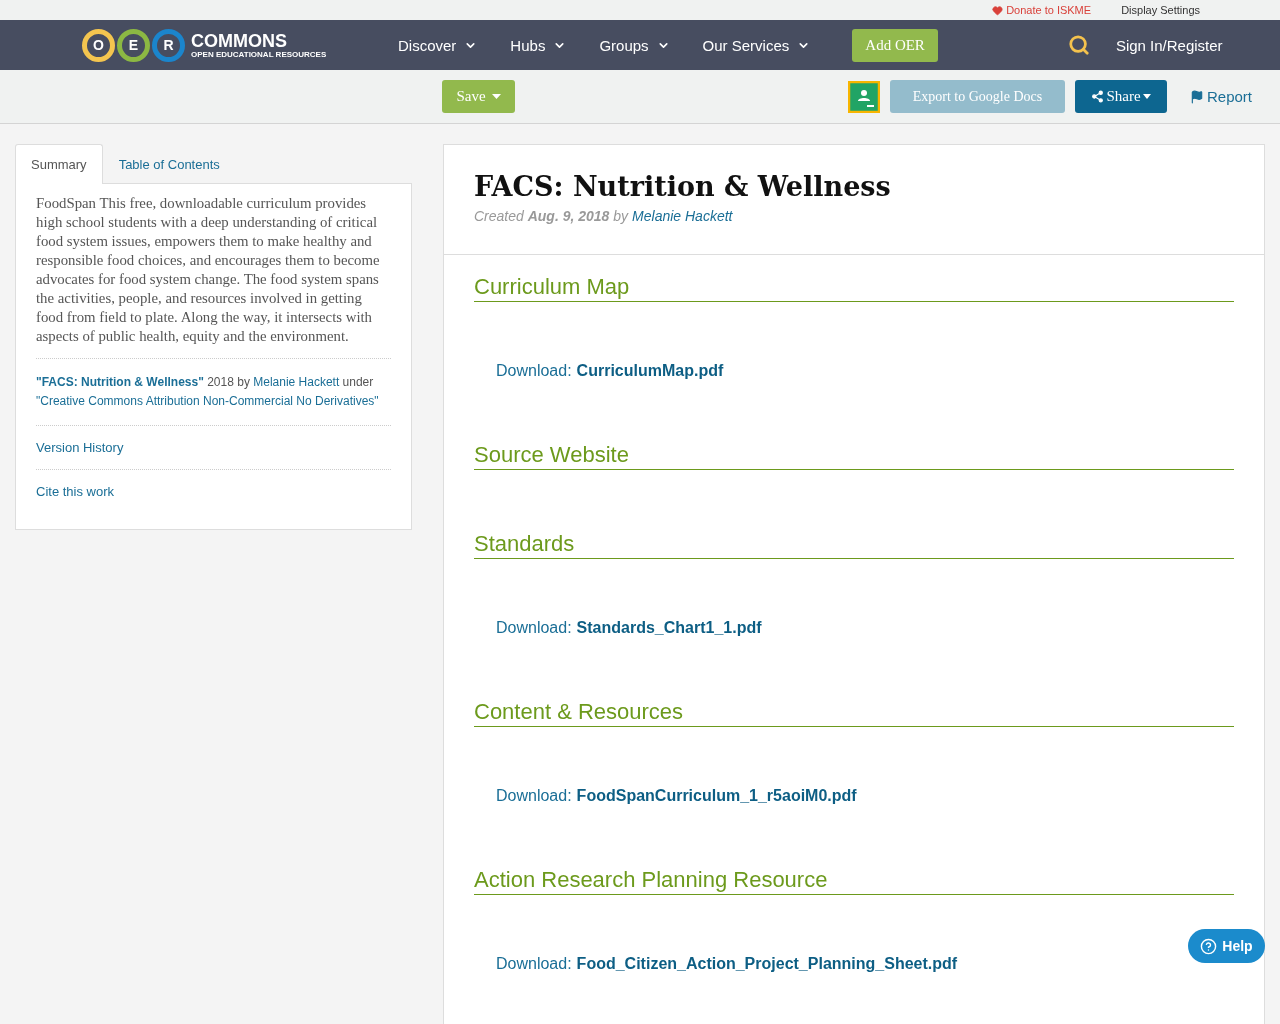 The height and width of the screenshot is (1024, 1280). Describe the element at coordinates (207, 401) in the screenshot. I see `license-link: "Creative Commons Attribution Non-Commercial No Derivatives"` at that location.